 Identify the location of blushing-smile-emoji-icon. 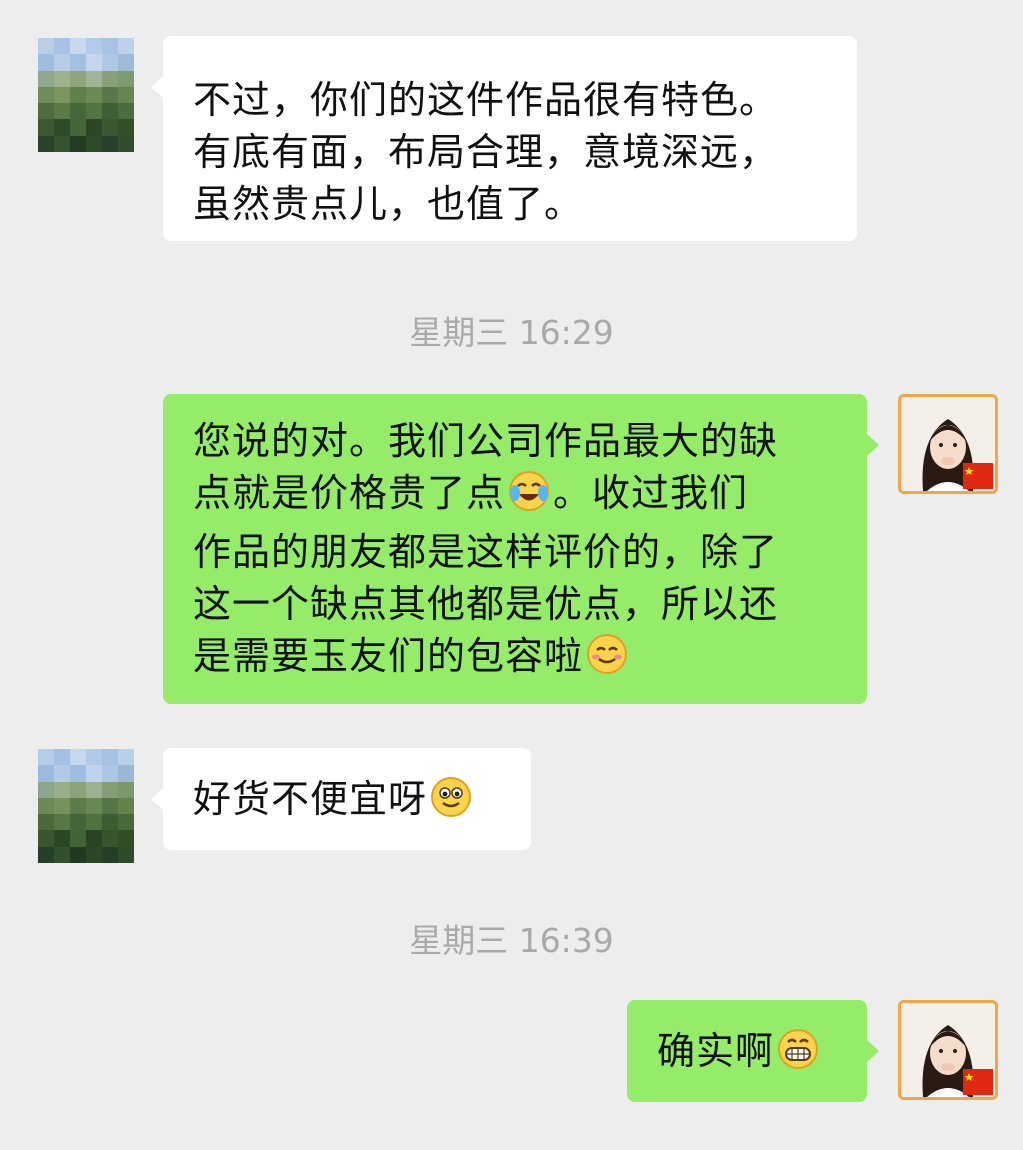
(607, 660).